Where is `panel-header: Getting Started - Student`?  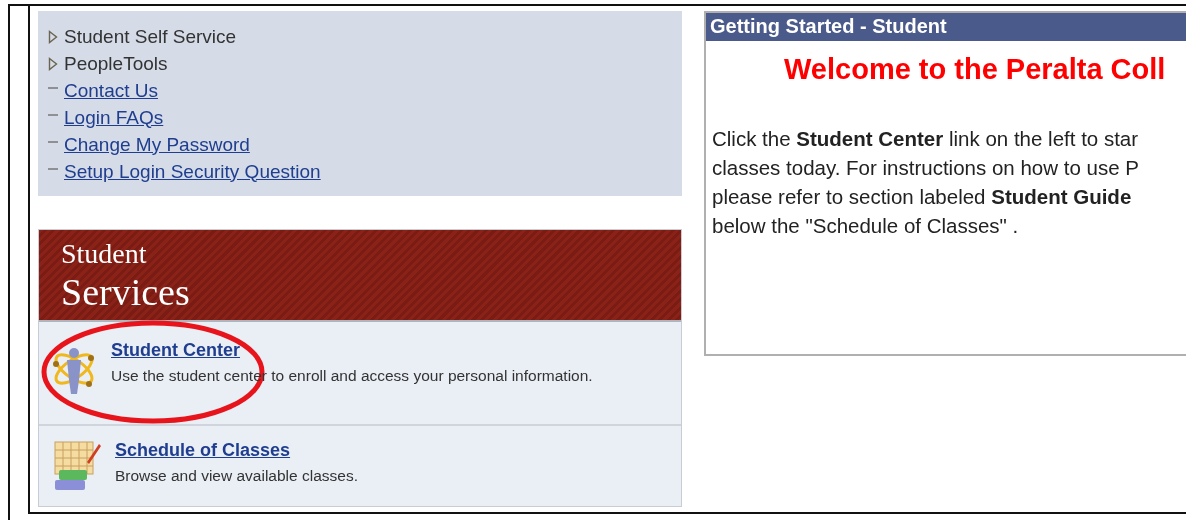
panel-header: Getting Started - Student is located at coordinates (946, 27).